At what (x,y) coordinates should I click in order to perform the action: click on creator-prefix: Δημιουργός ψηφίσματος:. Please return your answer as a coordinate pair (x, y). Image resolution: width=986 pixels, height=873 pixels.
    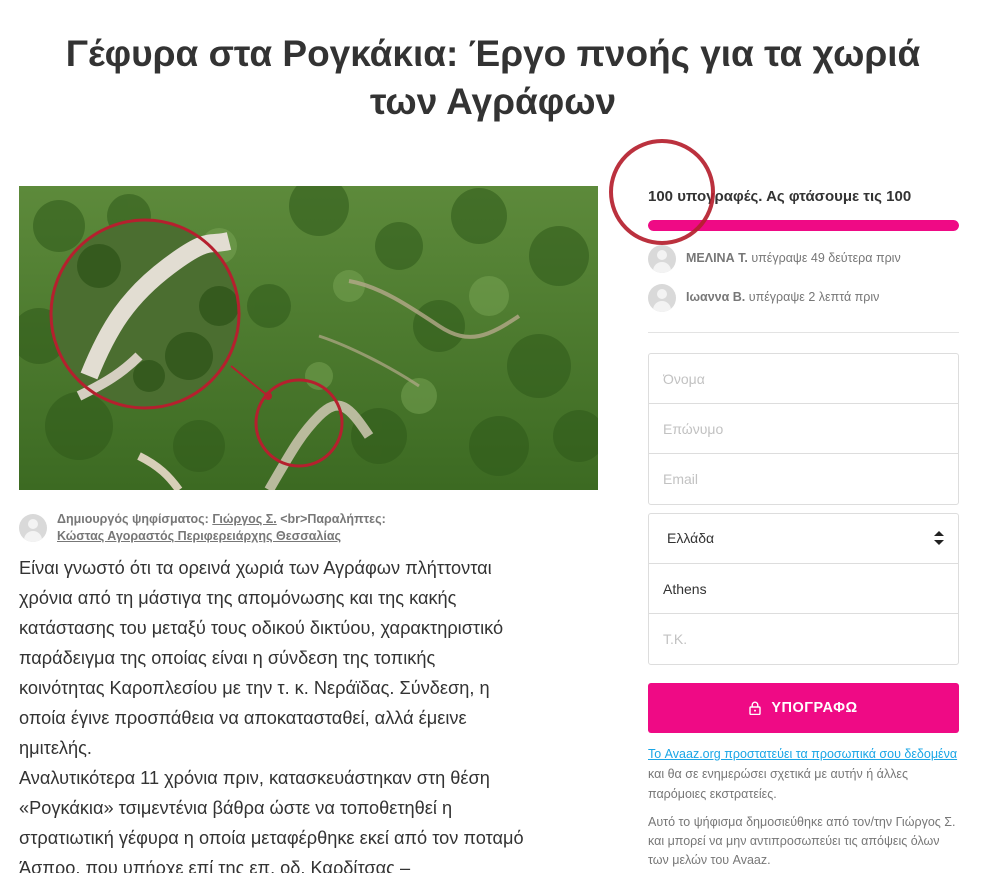
    Looking at the image, I should click on (133, 519).